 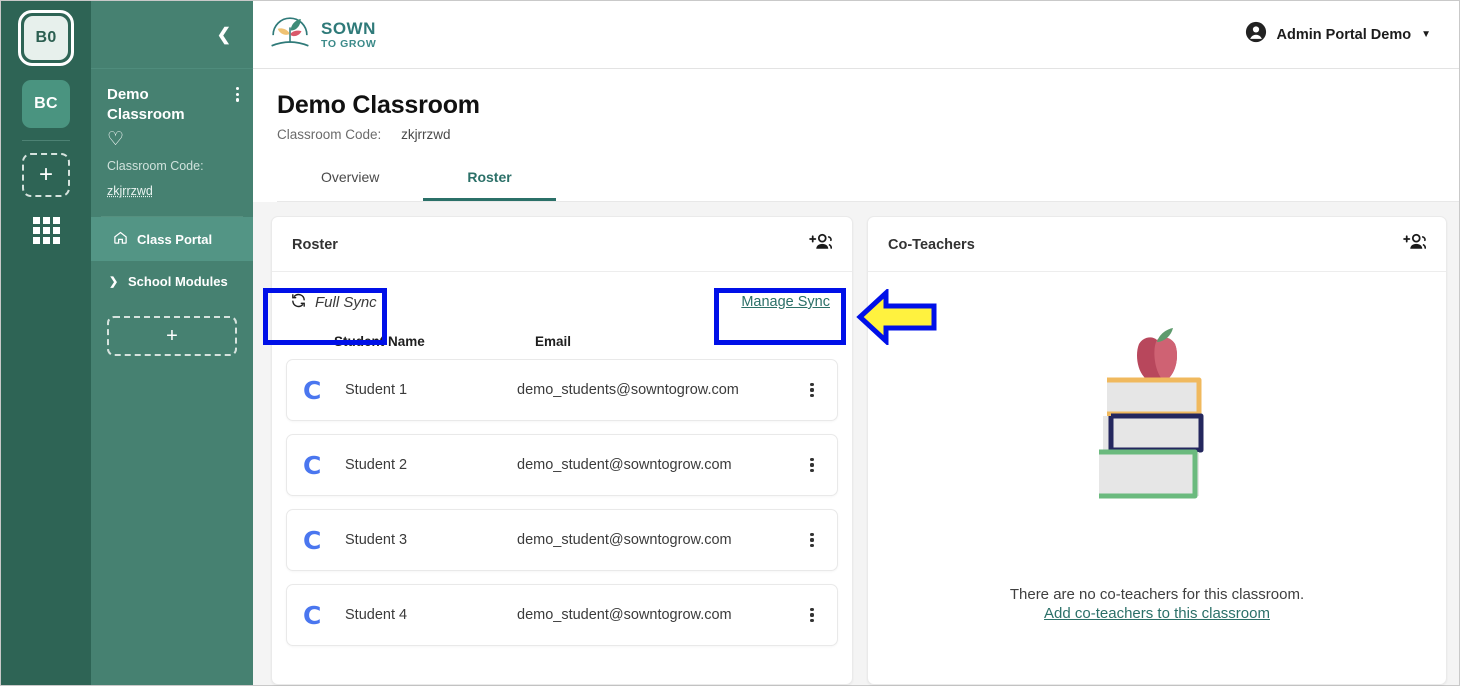 I want to click on sidebar-item-class-portal: Class Portal, so click(x=172, y=239).